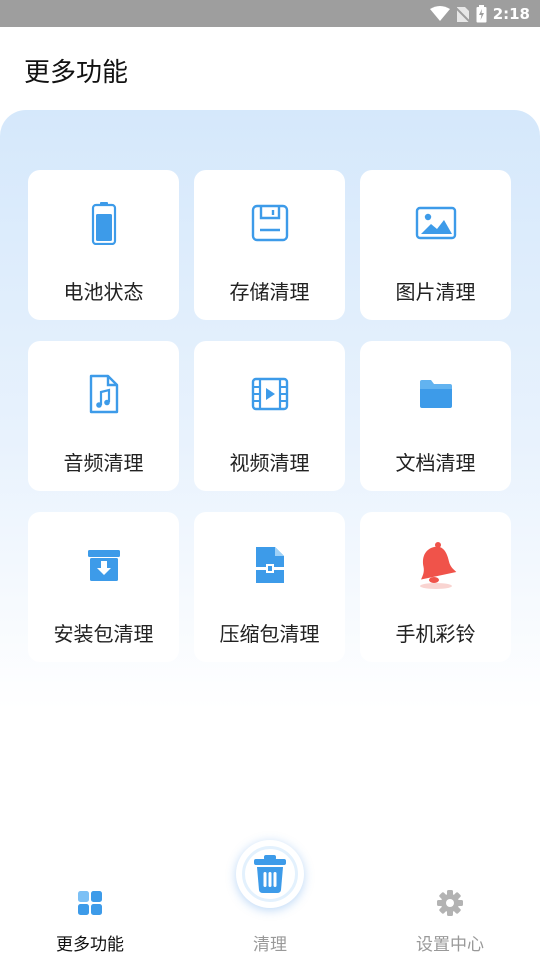 The width and height of the screenshot is (540, 960). Describe the element at coordinates (103, 587) in the screenshot. I see `feature-card-package-clean: 安装包清理` at that location.